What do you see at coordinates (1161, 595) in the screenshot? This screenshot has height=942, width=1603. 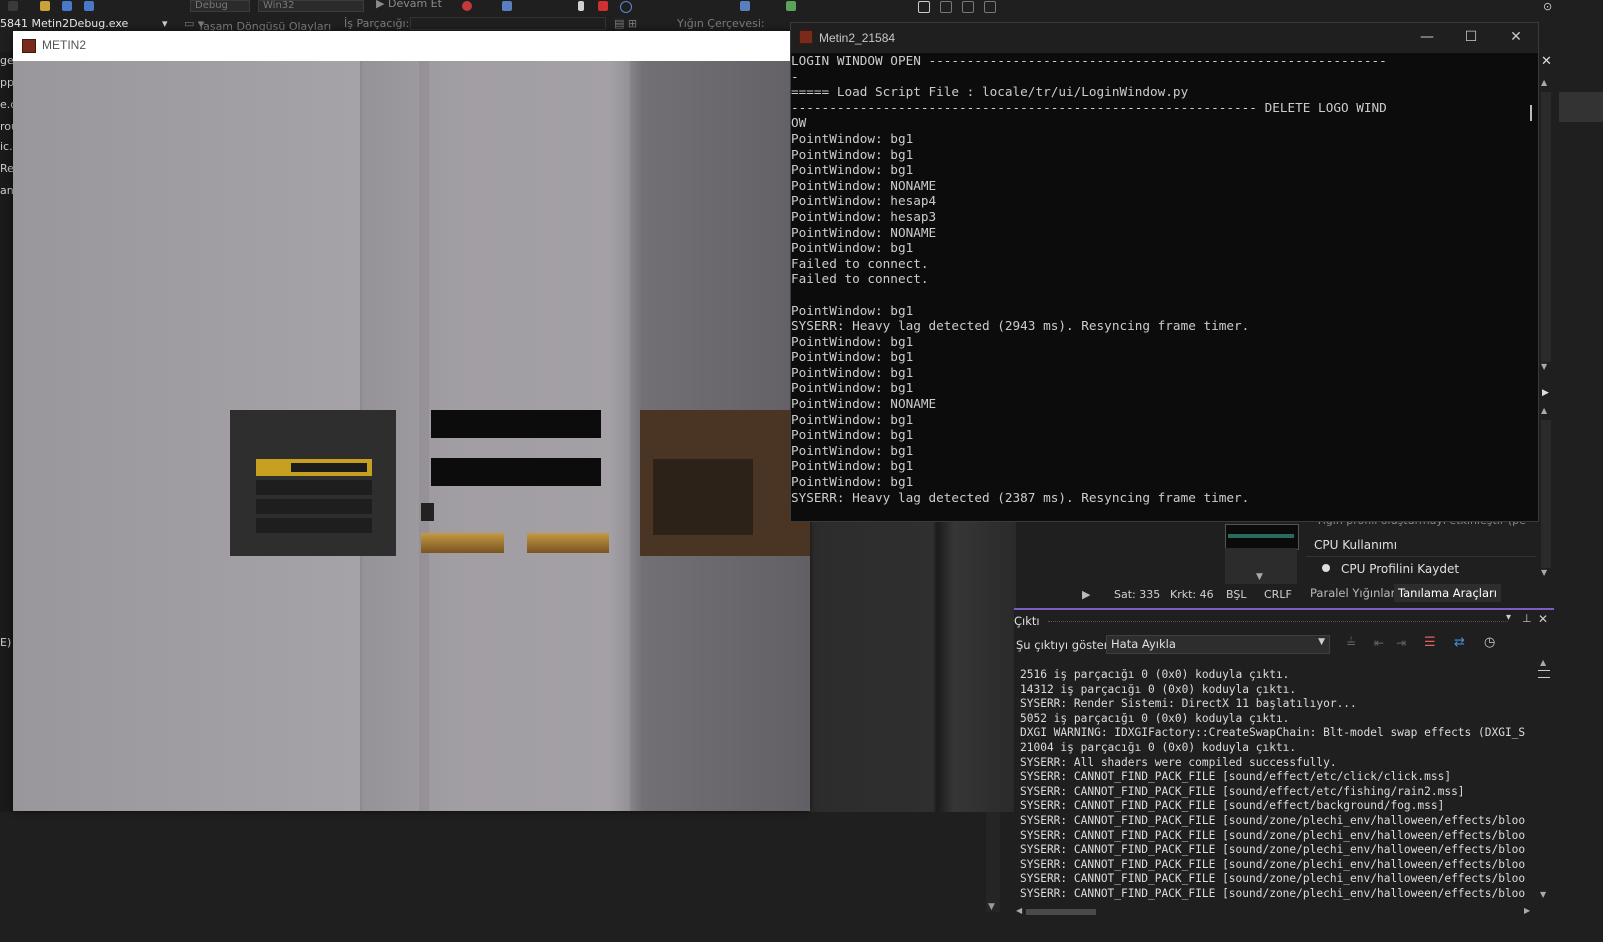 I see `status-bar: ▶ Sat: 335 Krkt: 46 BŞL CRLF` at bounding box center [1161, 595].